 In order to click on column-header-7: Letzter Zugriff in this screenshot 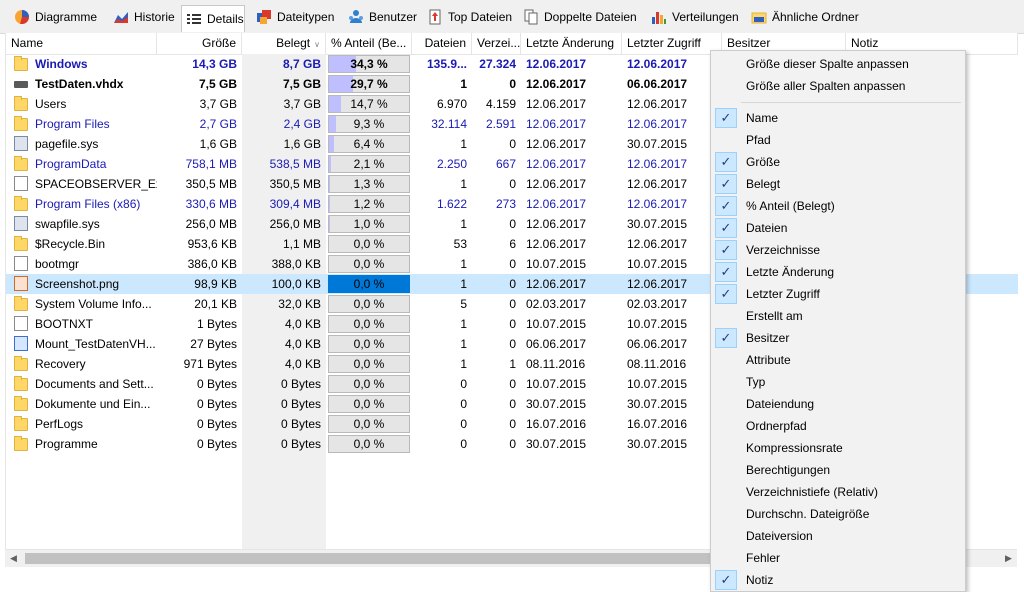, I will do `click(672, 43)`.